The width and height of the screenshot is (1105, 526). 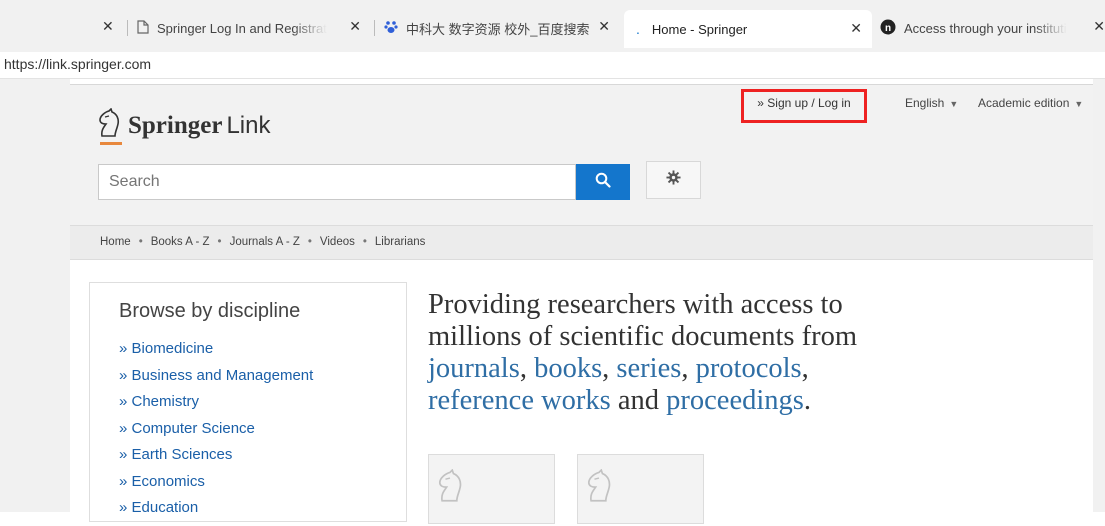 What do you see at coordinates (143, 28) in the screenshot?
I see `page-icon` at bounding box center [143, 28].